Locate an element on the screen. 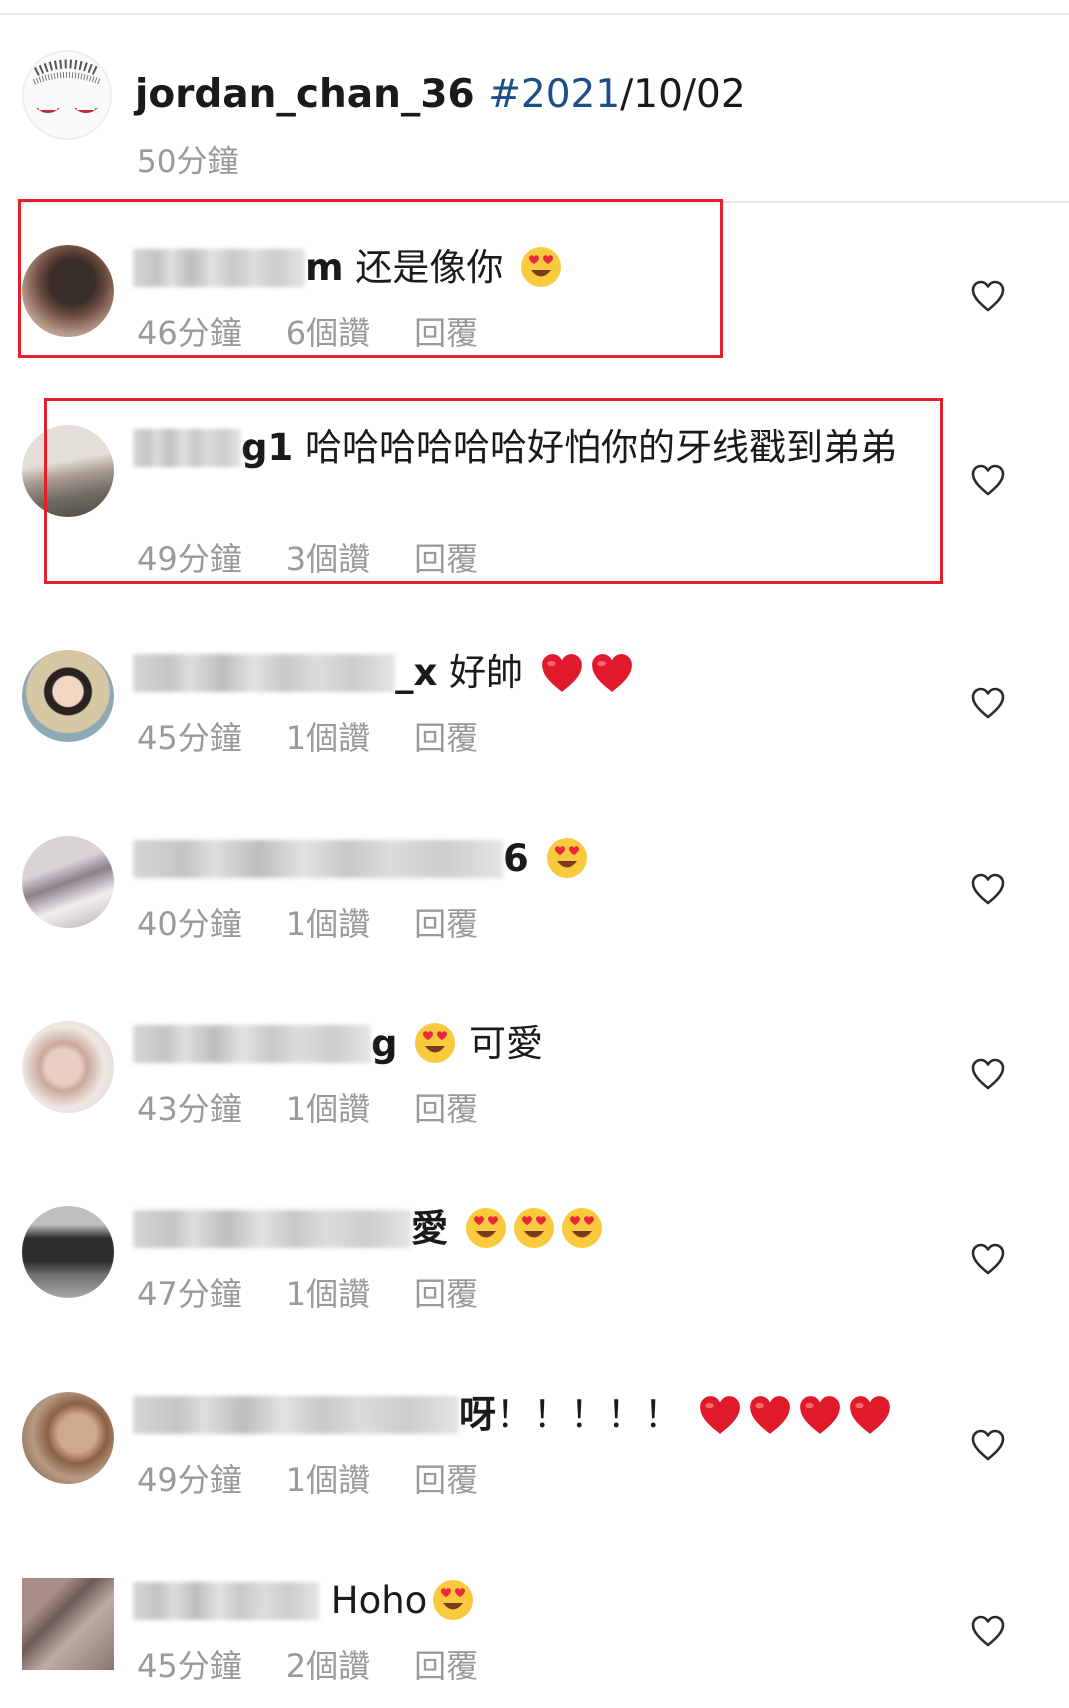 The image size is (1069, 1708). comment-time: 40分鐘 is located at coordinates (189, 924).